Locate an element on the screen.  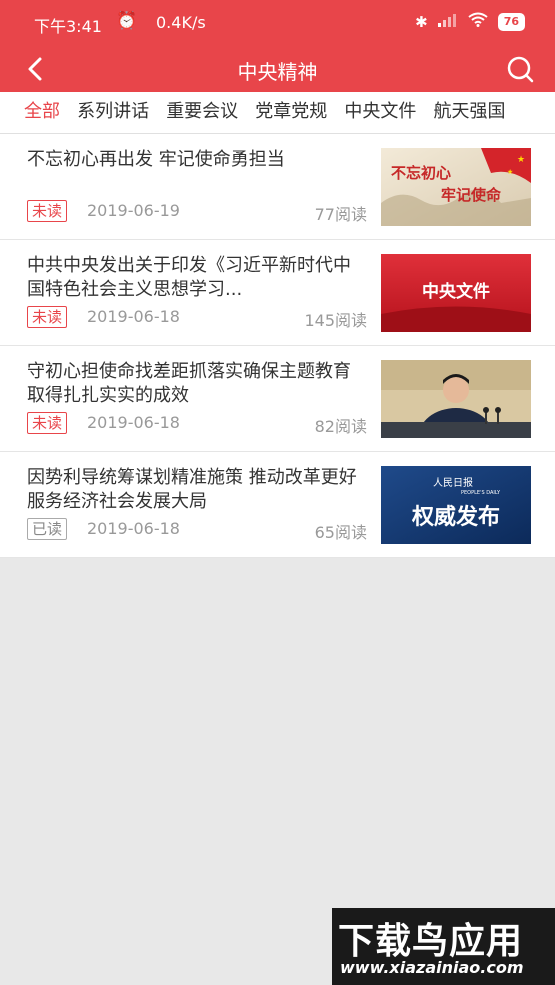
category-tabs: 全部 系列讲话 重要会议 党章党规 中央文件 航天强国 is located at coordinates (277, 113).